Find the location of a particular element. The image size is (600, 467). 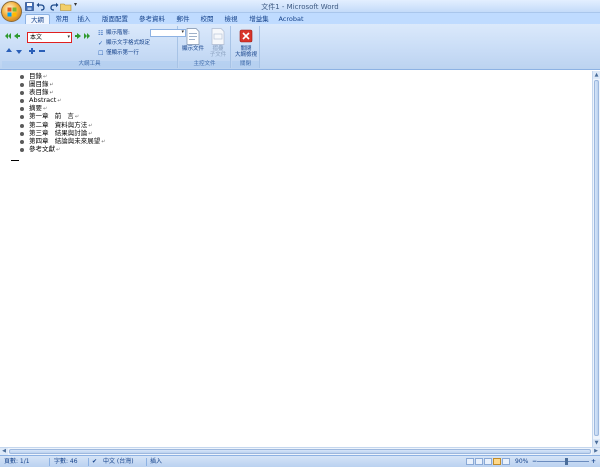

outline-item: 第二章 資料與方法↵ is located at coordinates (62, 125).